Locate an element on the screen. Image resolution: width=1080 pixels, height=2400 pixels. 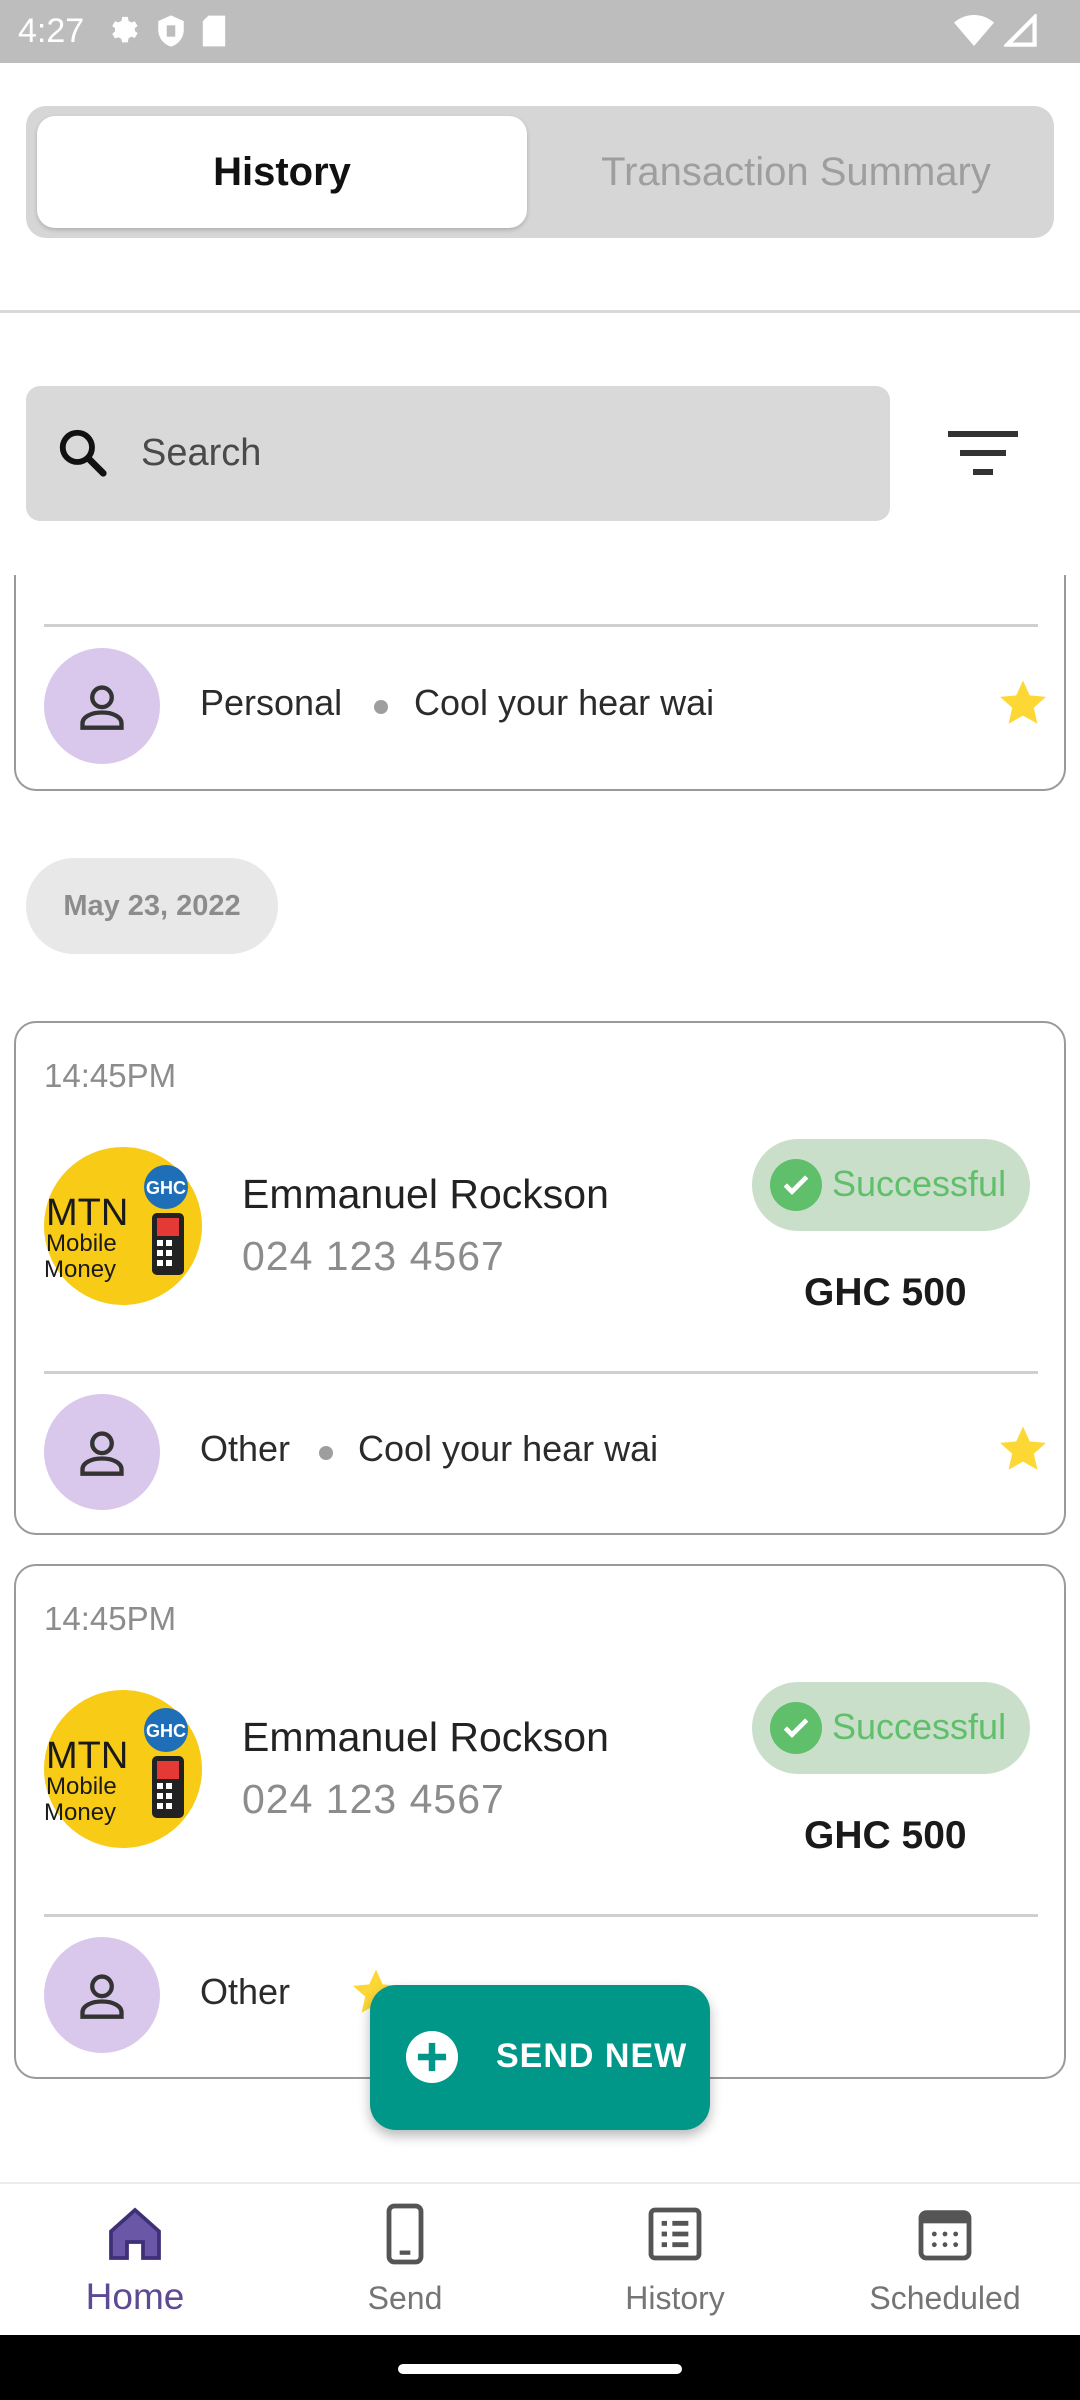
transaction-card-partial: Personal Cool your hear wai is located at coordinates (540, 683).